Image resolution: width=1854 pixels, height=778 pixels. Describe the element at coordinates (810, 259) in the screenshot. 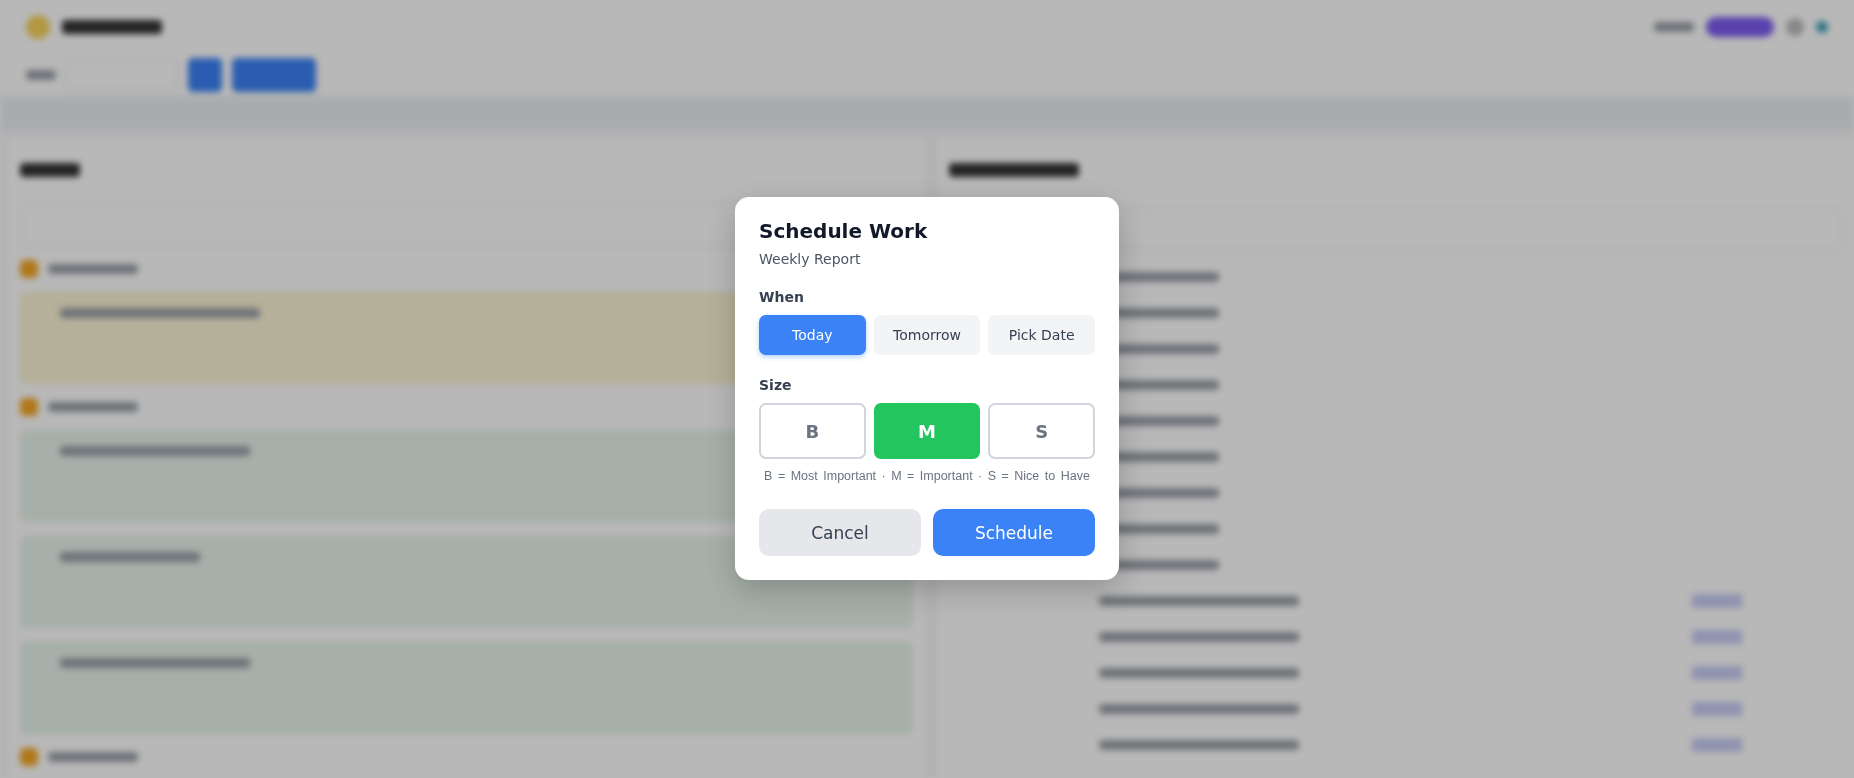

I see `dialog-subtitle: Weekly Report` at that location.